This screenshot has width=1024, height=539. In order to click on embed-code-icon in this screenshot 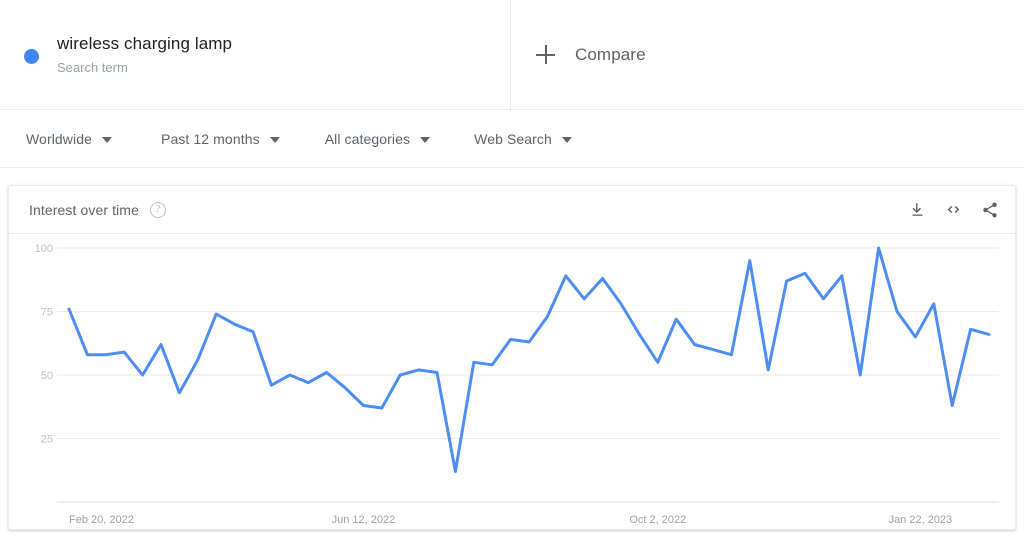, I will do `click(953, 209)`.